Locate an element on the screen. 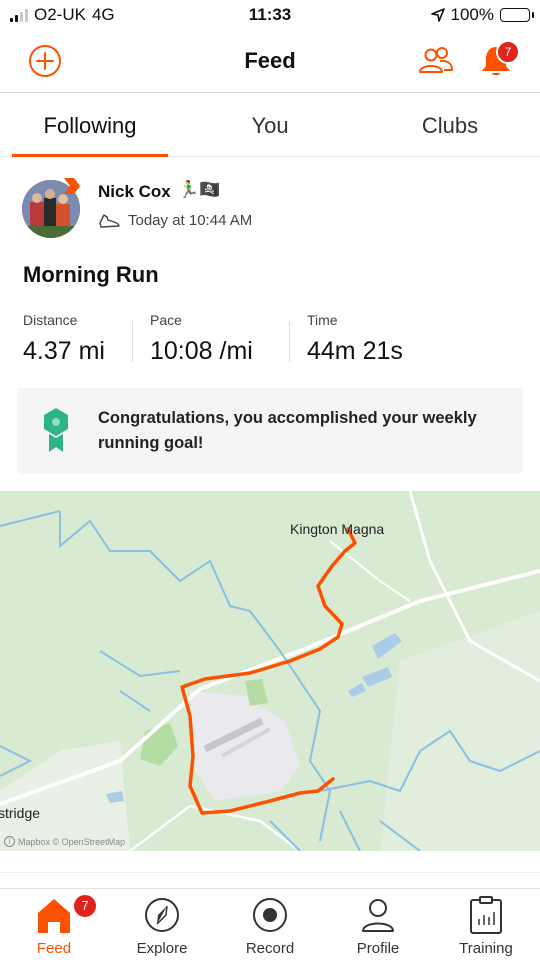 The height and width of the screenshot is (960, 540). athlete-name: Nick Cox is located at coordinates (134, 192).